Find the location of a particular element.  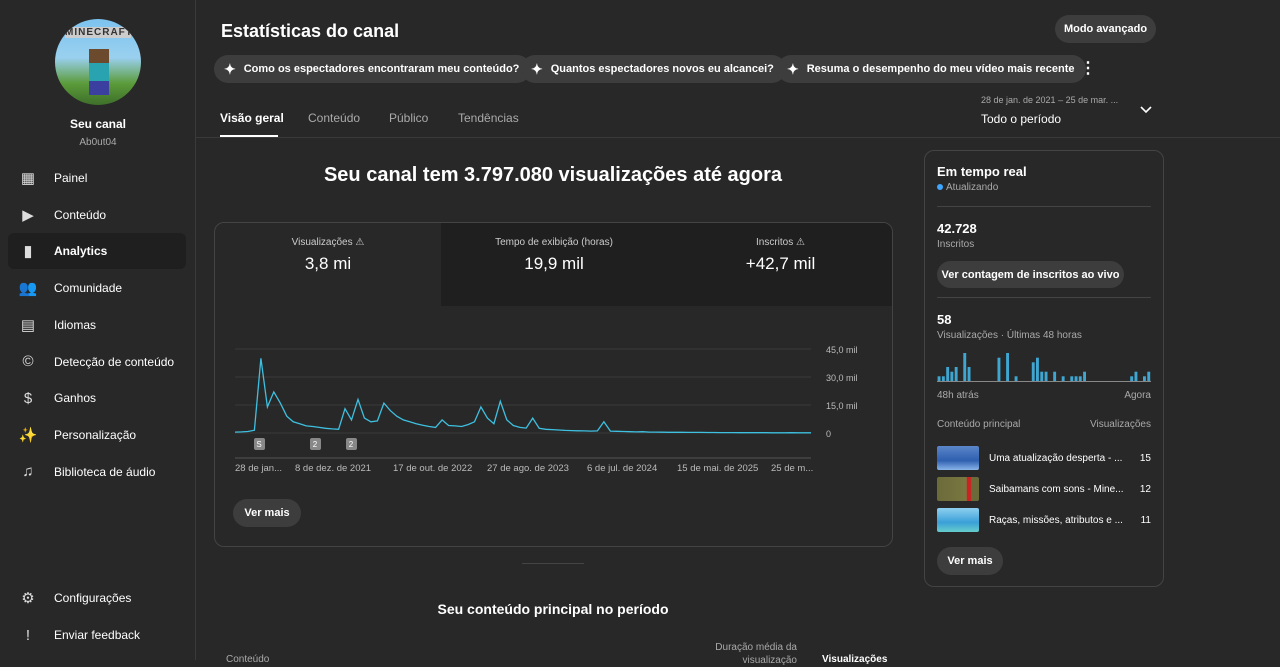

sidebar-item-painel: ▦ Painel is located at coordinates (97, 178).